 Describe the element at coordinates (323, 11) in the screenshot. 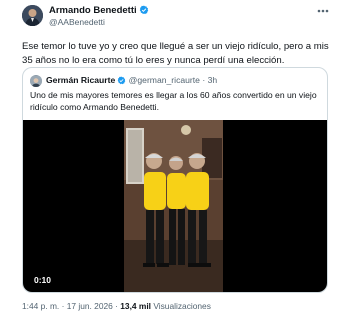

I see `more-options-icon` at that location.